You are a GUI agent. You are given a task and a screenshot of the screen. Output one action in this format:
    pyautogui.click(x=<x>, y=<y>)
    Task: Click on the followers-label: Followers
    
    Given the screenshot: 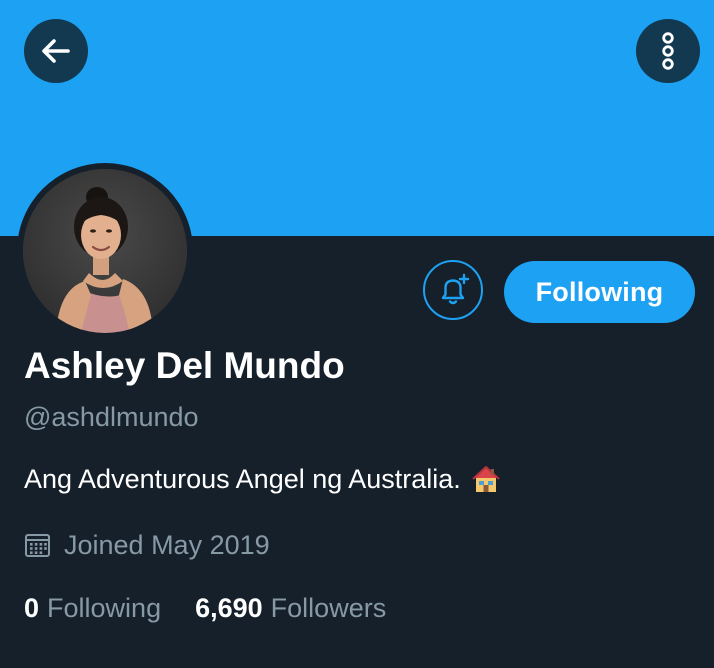 What is the action you would take?
    pyautogui.click(x=328, y=608)
    